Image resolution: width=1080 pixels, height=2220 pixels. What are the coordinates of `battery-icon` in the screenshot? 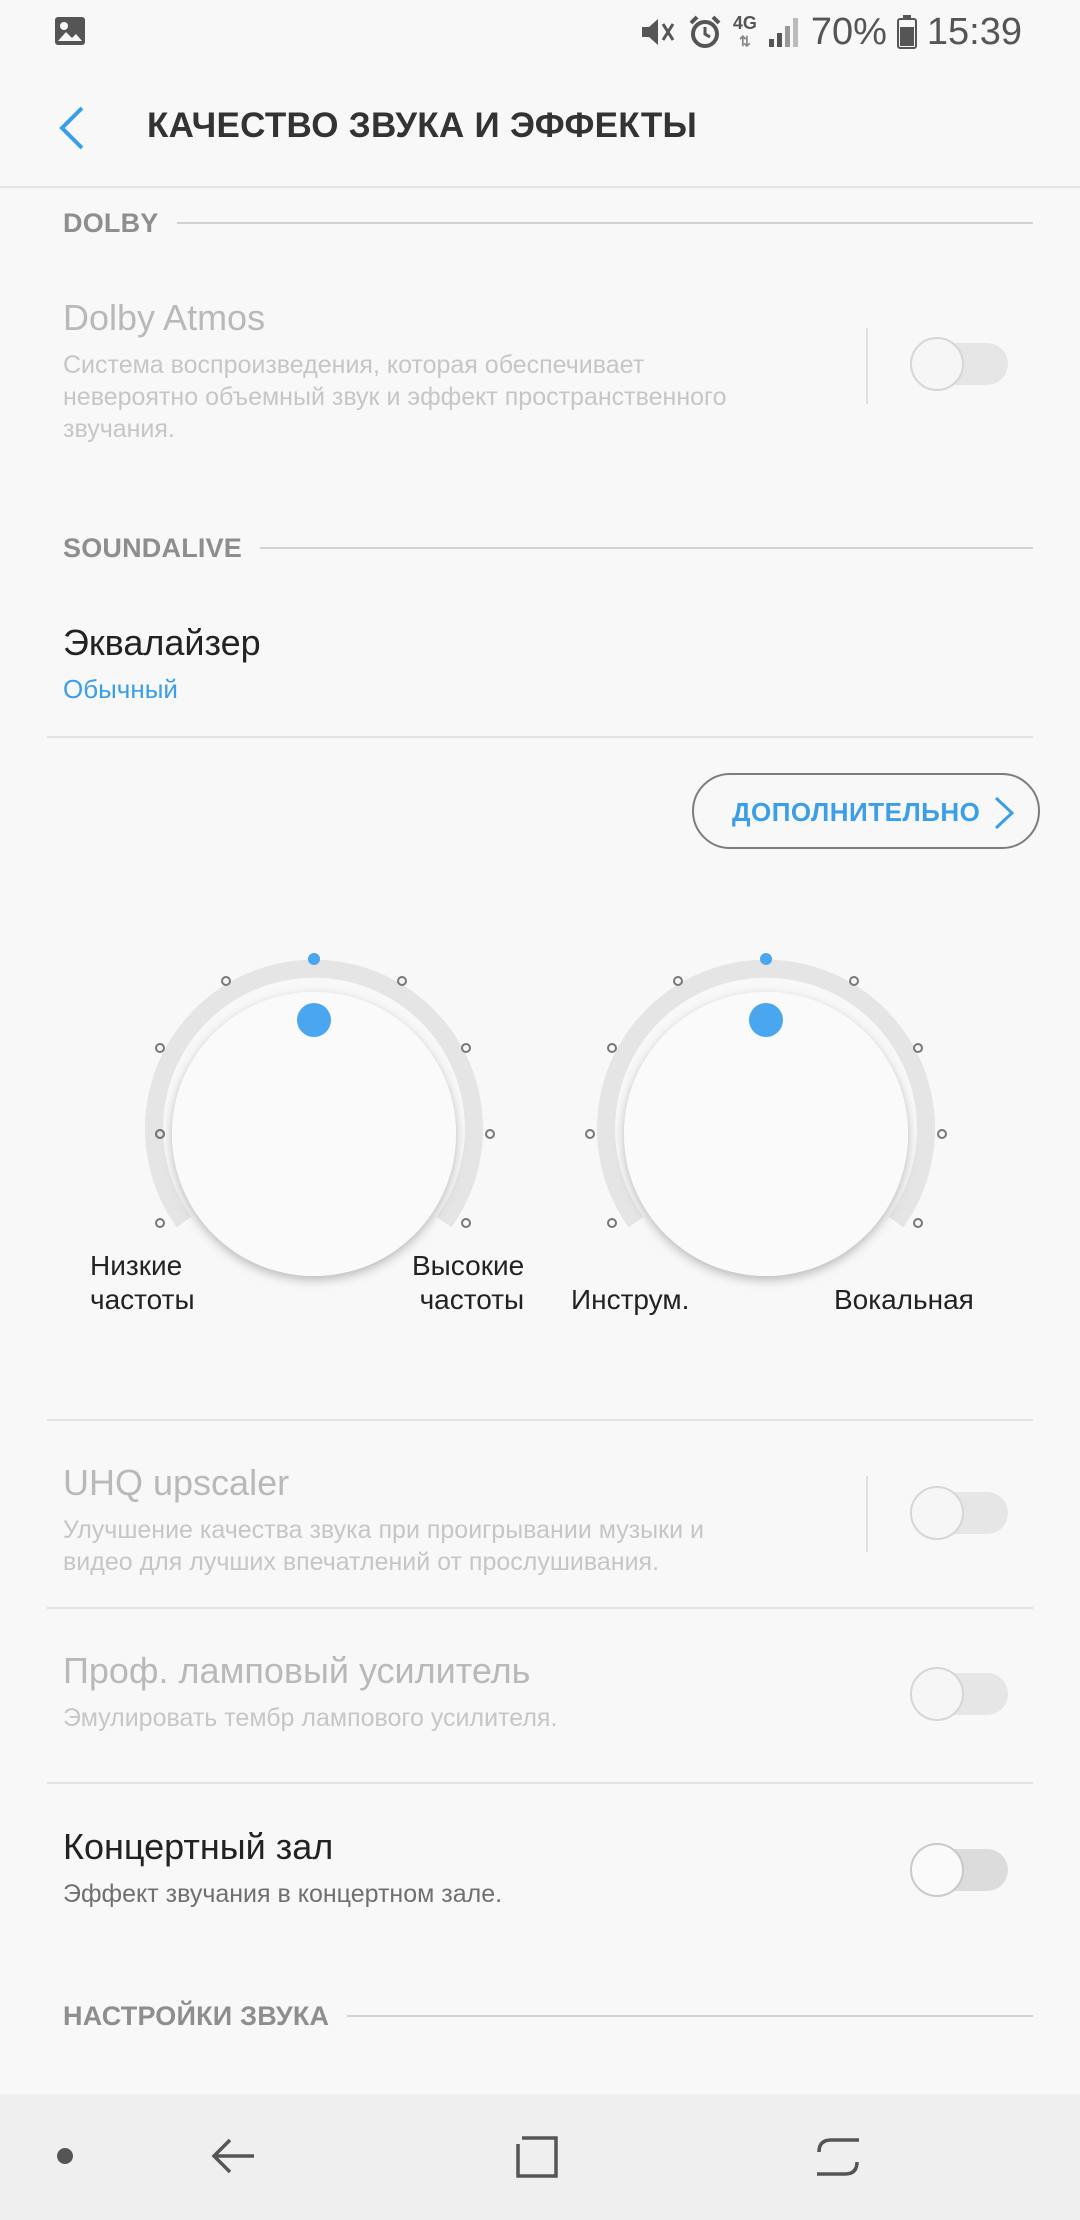 It's located at (906, 32).